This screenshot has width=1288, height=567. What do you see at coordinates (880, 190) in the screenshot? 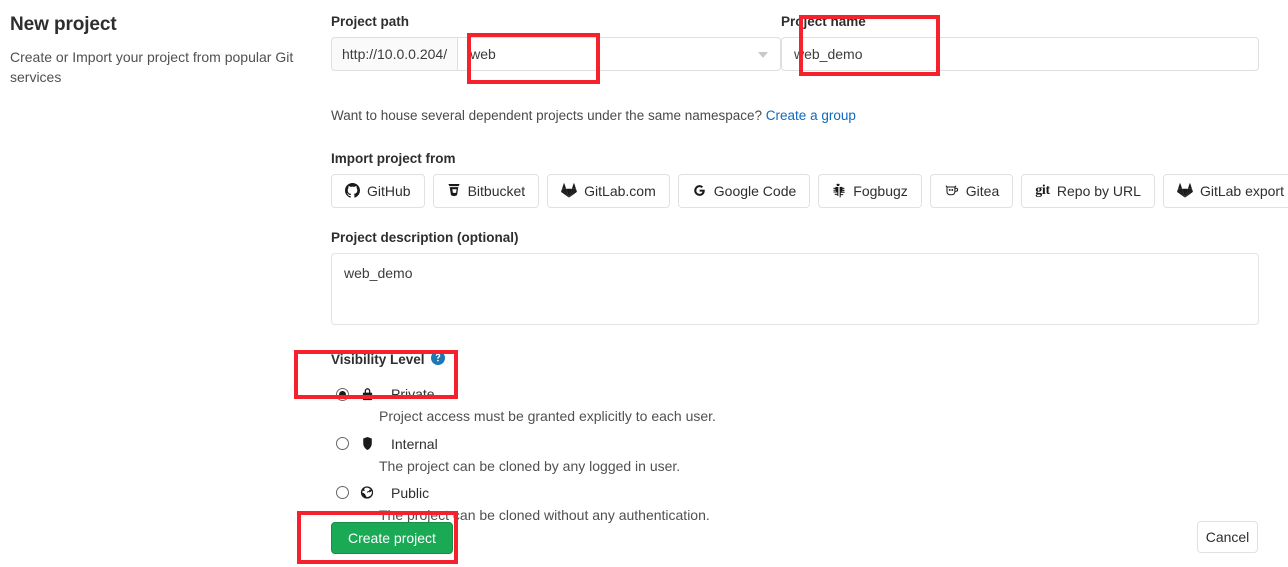
I see `import-button-label: Fogbugz` at bounding box center [880, 190].